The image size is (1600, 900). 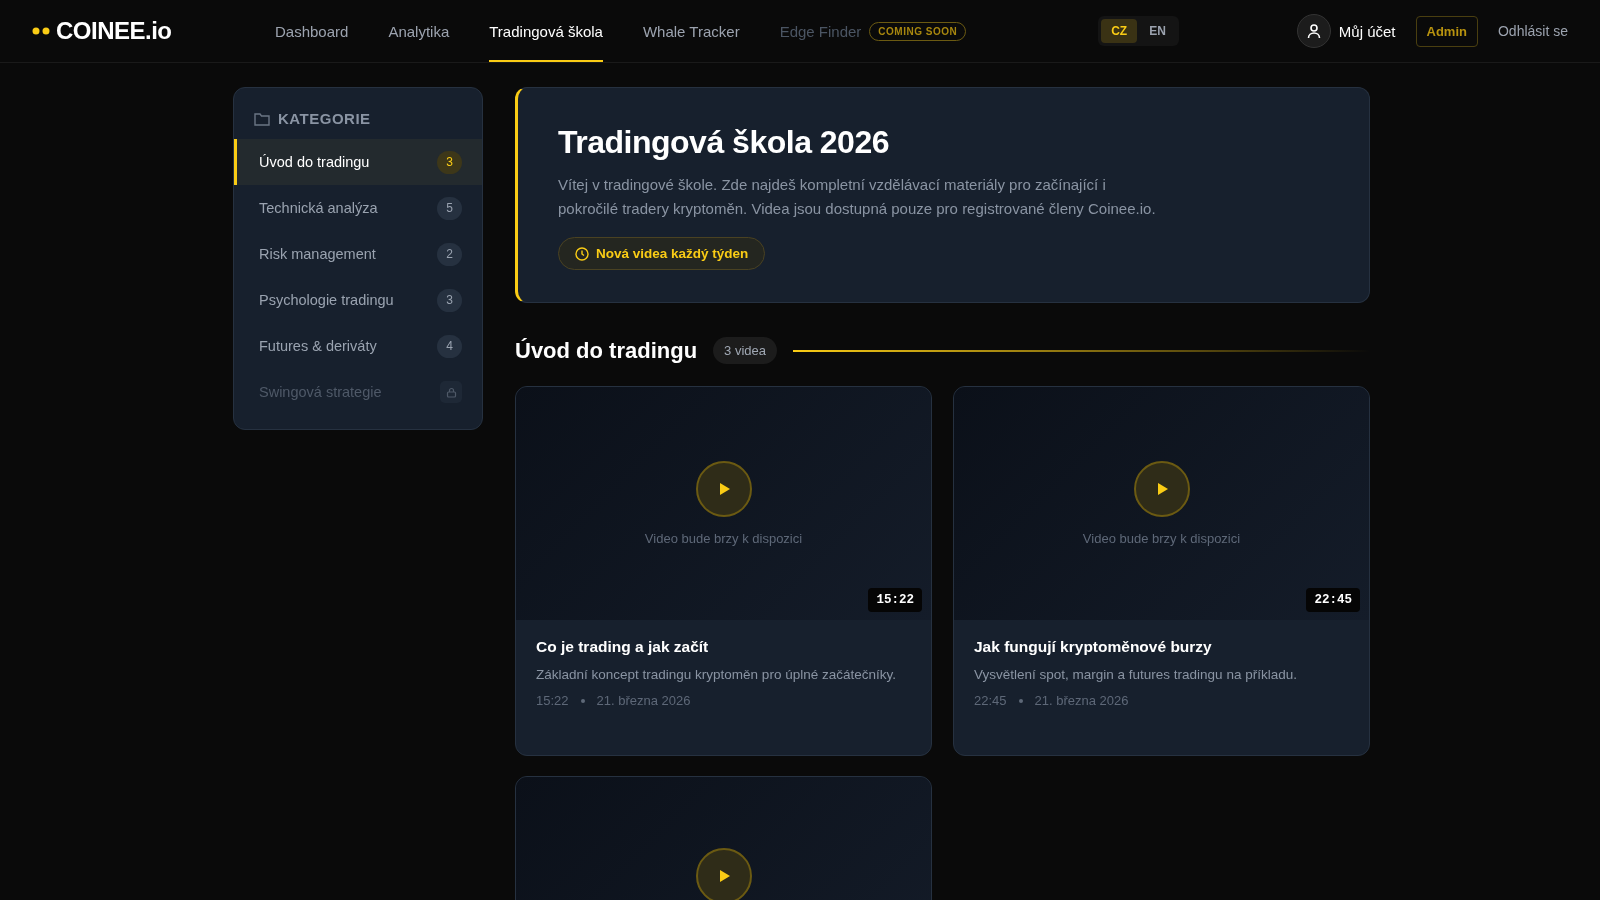 I want to click on category-item: Technická analýza 5, so click(x=358, y=208).